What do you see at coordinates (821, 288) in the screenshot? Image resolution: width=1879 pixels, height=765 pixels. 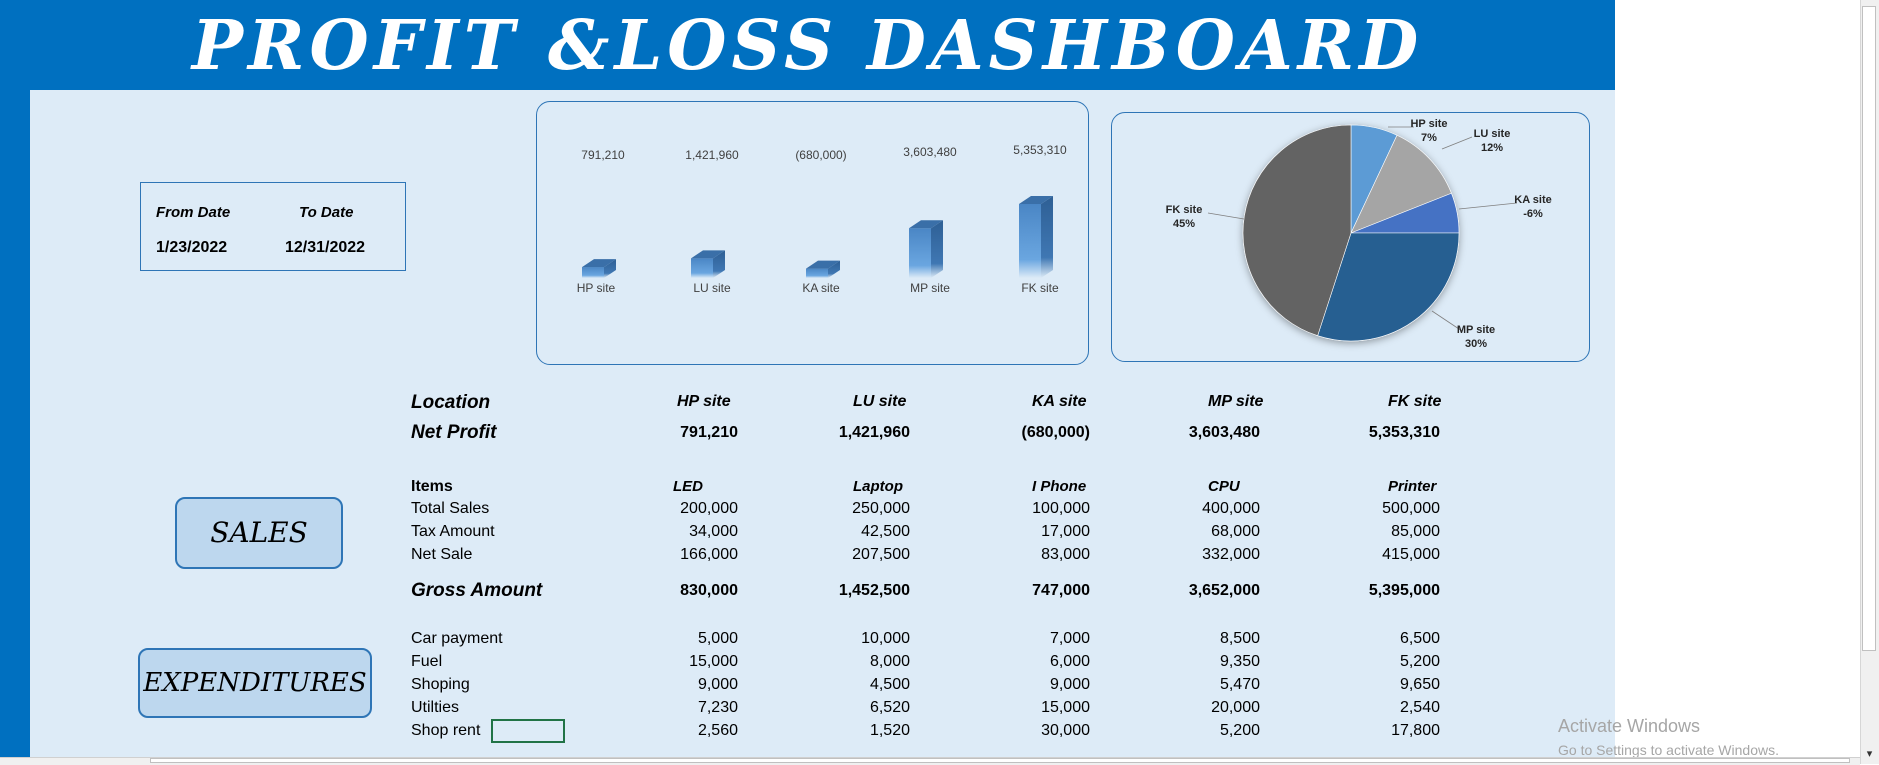 I see `bar-category-label: KA site` at bounding box center [821, 288].